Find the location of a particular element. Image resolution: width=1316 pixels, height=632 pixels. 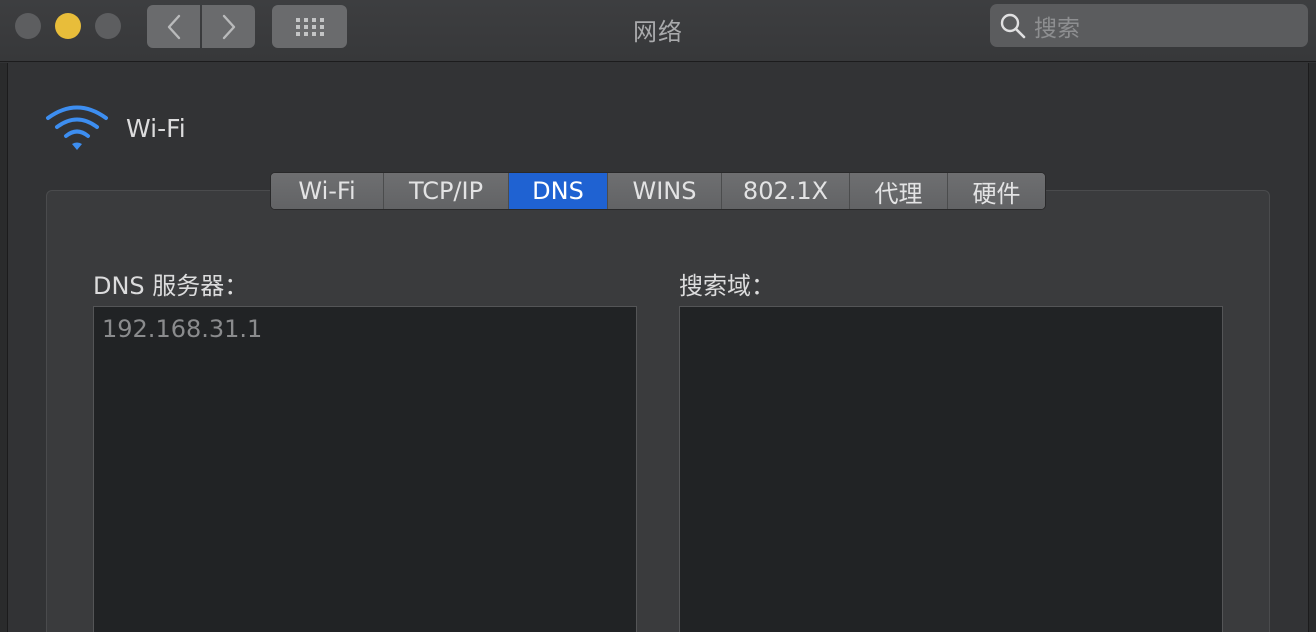

dns-servers-label: DNS 服务器： is located at coordinates (171, 286).